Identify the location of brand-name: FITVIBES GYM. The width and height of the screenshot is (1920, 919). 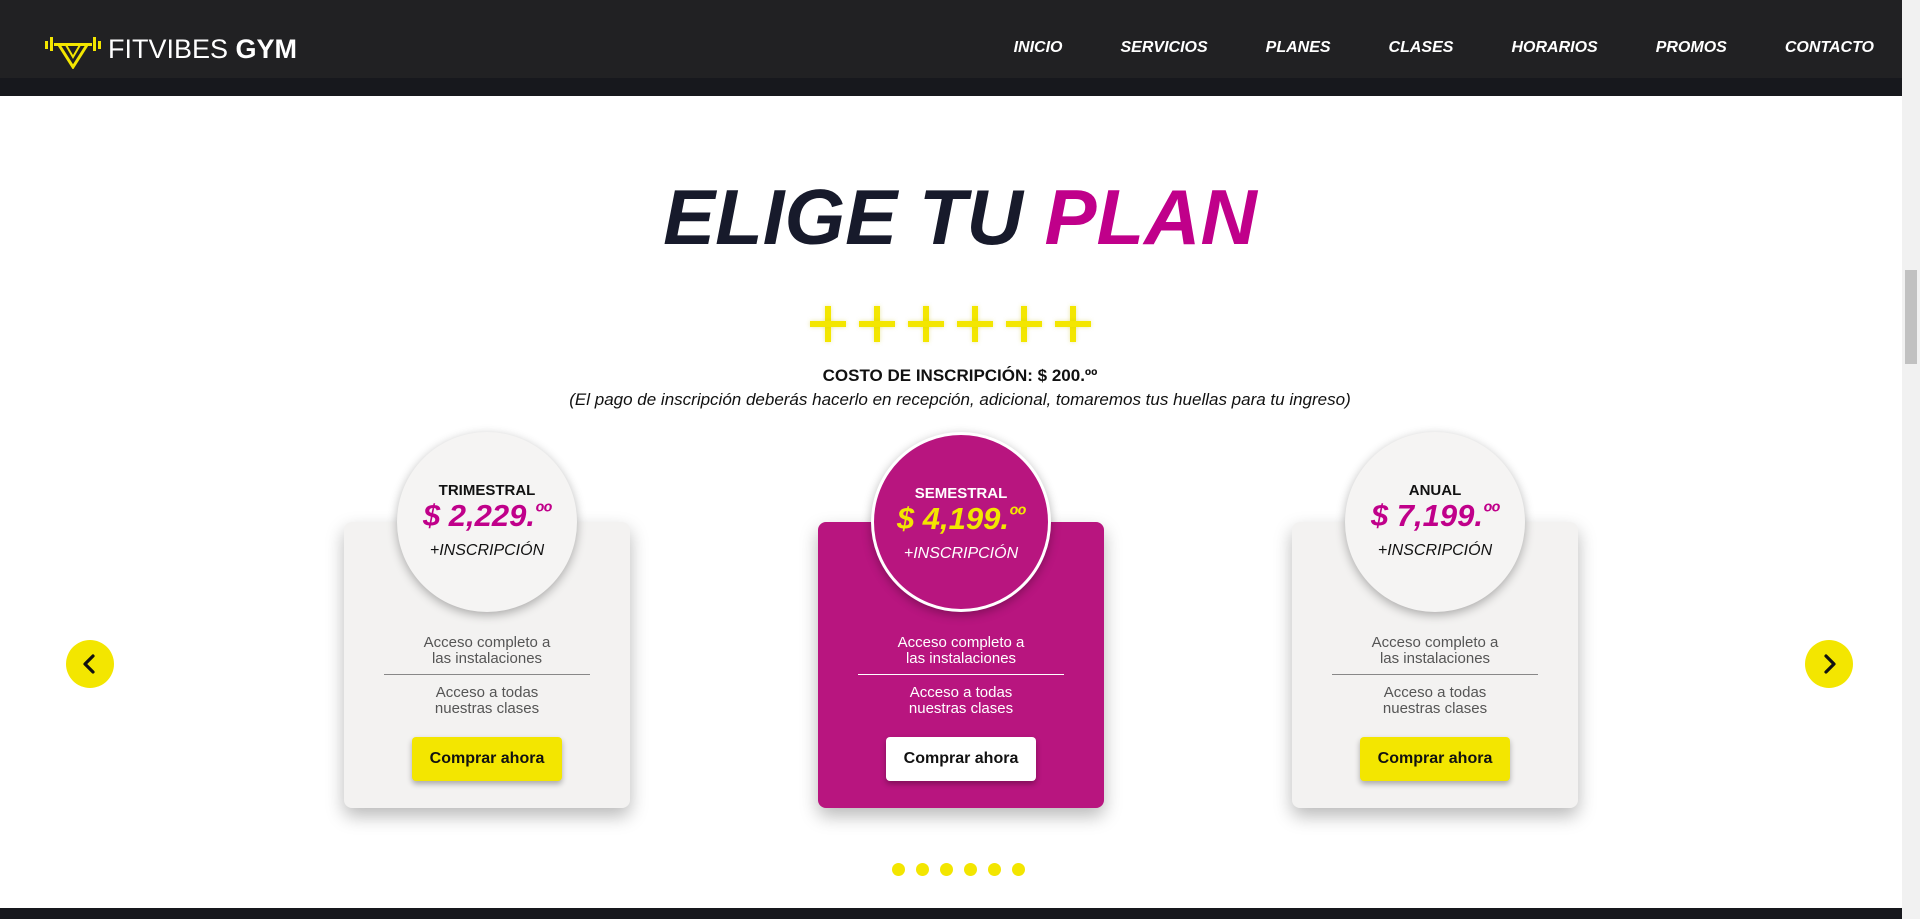
(202, 49).